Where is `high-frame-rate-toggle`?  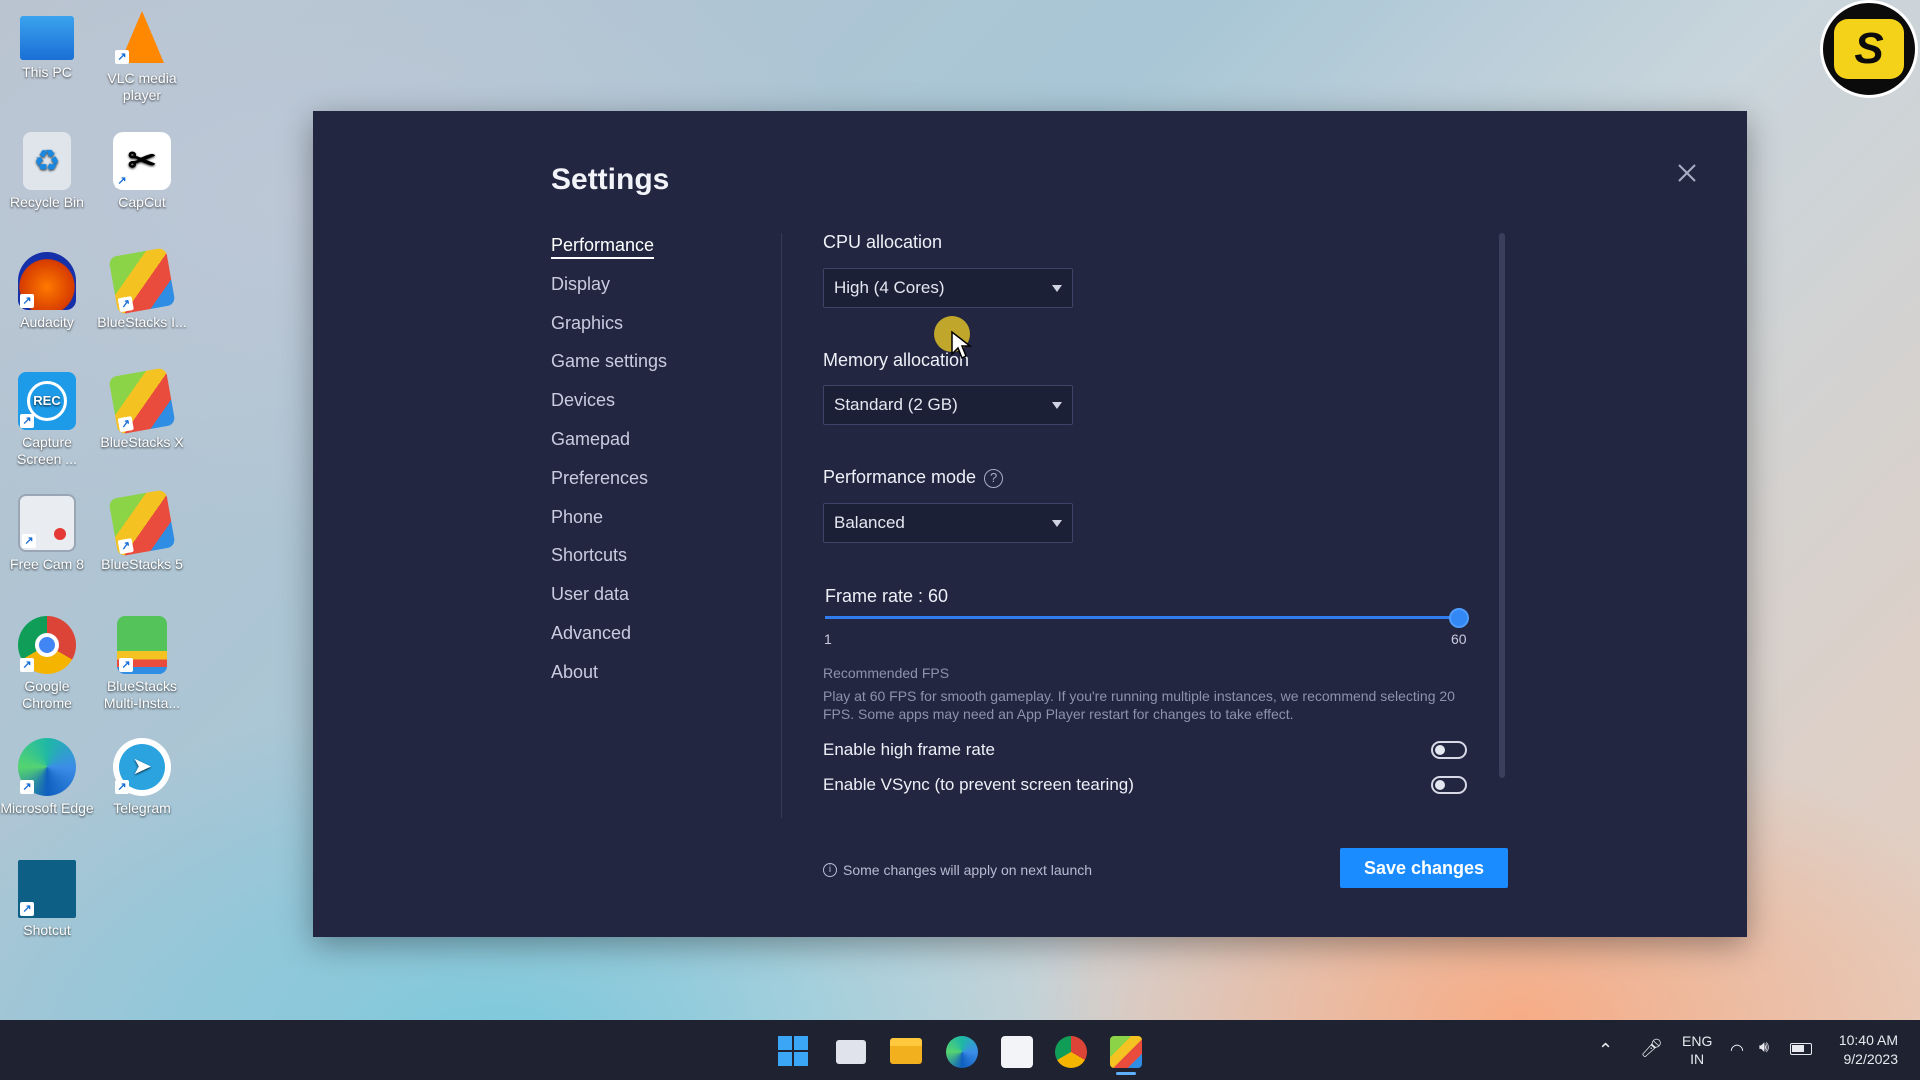 high-frame-rate-toggle is located at coordinates (1449, 750).